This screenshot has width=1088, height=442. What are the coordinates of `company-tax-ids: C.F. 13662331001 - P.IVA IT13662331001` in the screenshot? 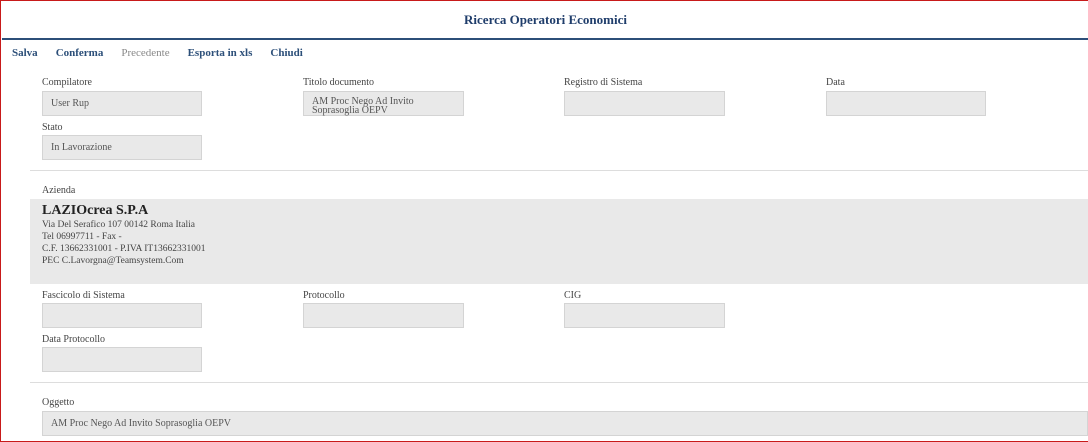 It's located at (124, 249).